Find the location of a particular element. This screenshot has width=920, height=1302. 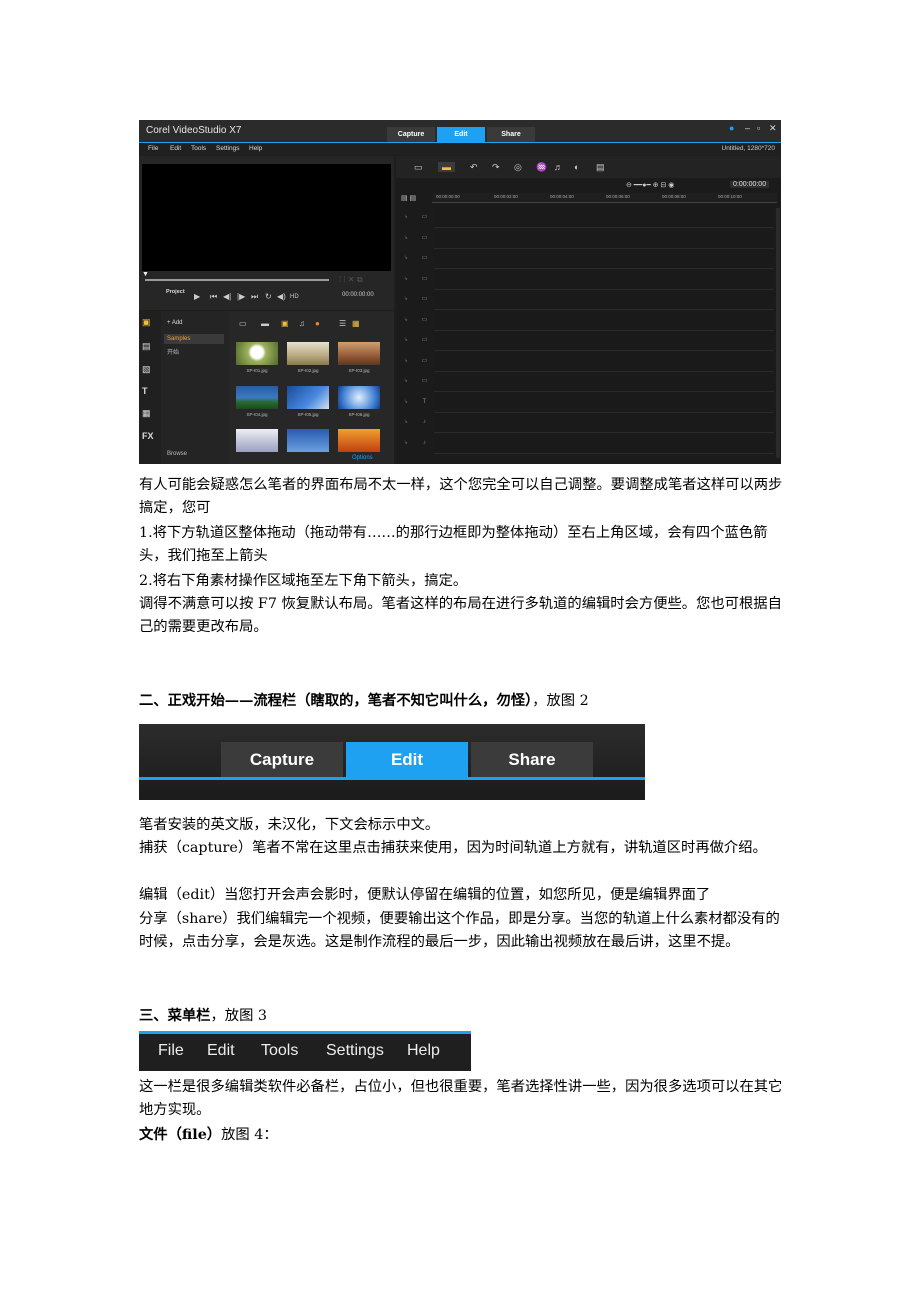

video-filter-icon: ▬ is located at coordinates (265, 323).